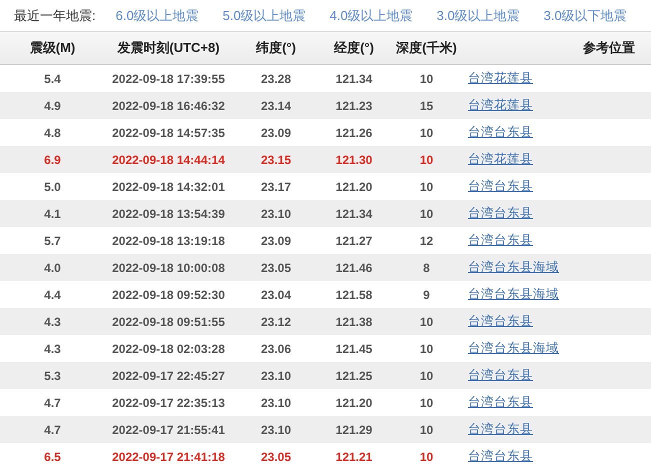 This screenshot has width=651, height=470. I want to click on table-cell: 15, so click(427, 105).